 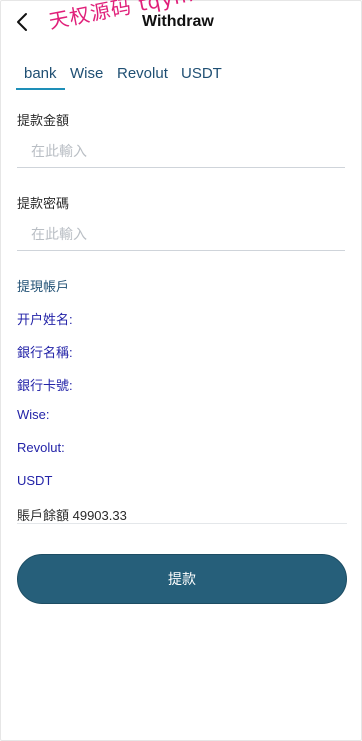 I want to click on password-label: 提款密碼, so click(x=43, y=203).